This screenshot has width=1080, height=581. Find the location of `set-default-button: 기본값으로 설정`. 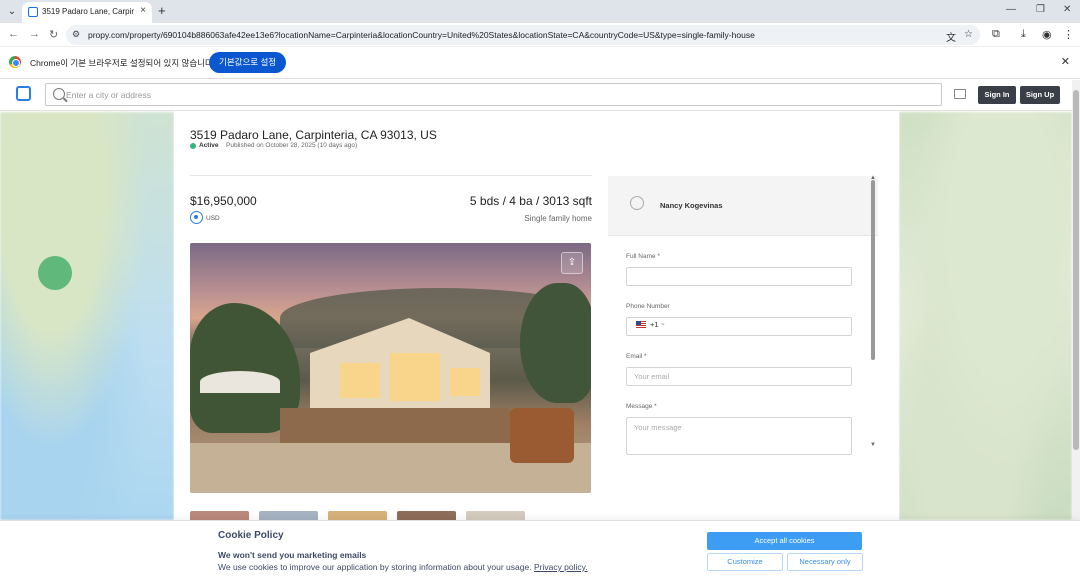

set-default-button: 기본값으로 설정 is located at coordinates (248, 62).